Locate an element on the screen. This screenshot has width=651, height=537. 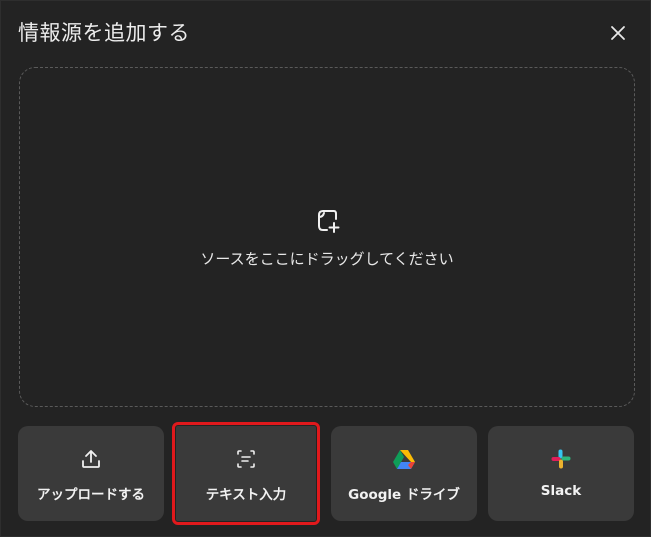
drop-zone-text: ソースをここにドラッグしてください is located at coordinates (327, 259).